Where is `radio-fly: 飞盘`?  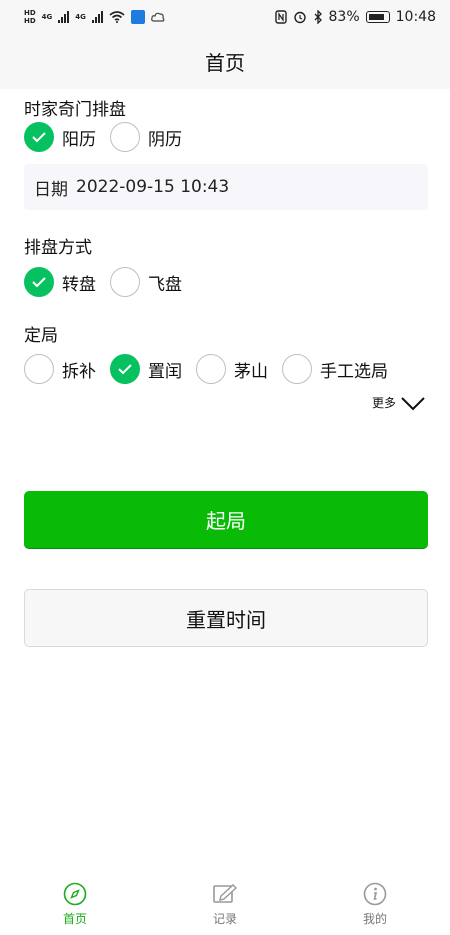
radio-fly: 飞盘 is located at coordinates (146, 282).